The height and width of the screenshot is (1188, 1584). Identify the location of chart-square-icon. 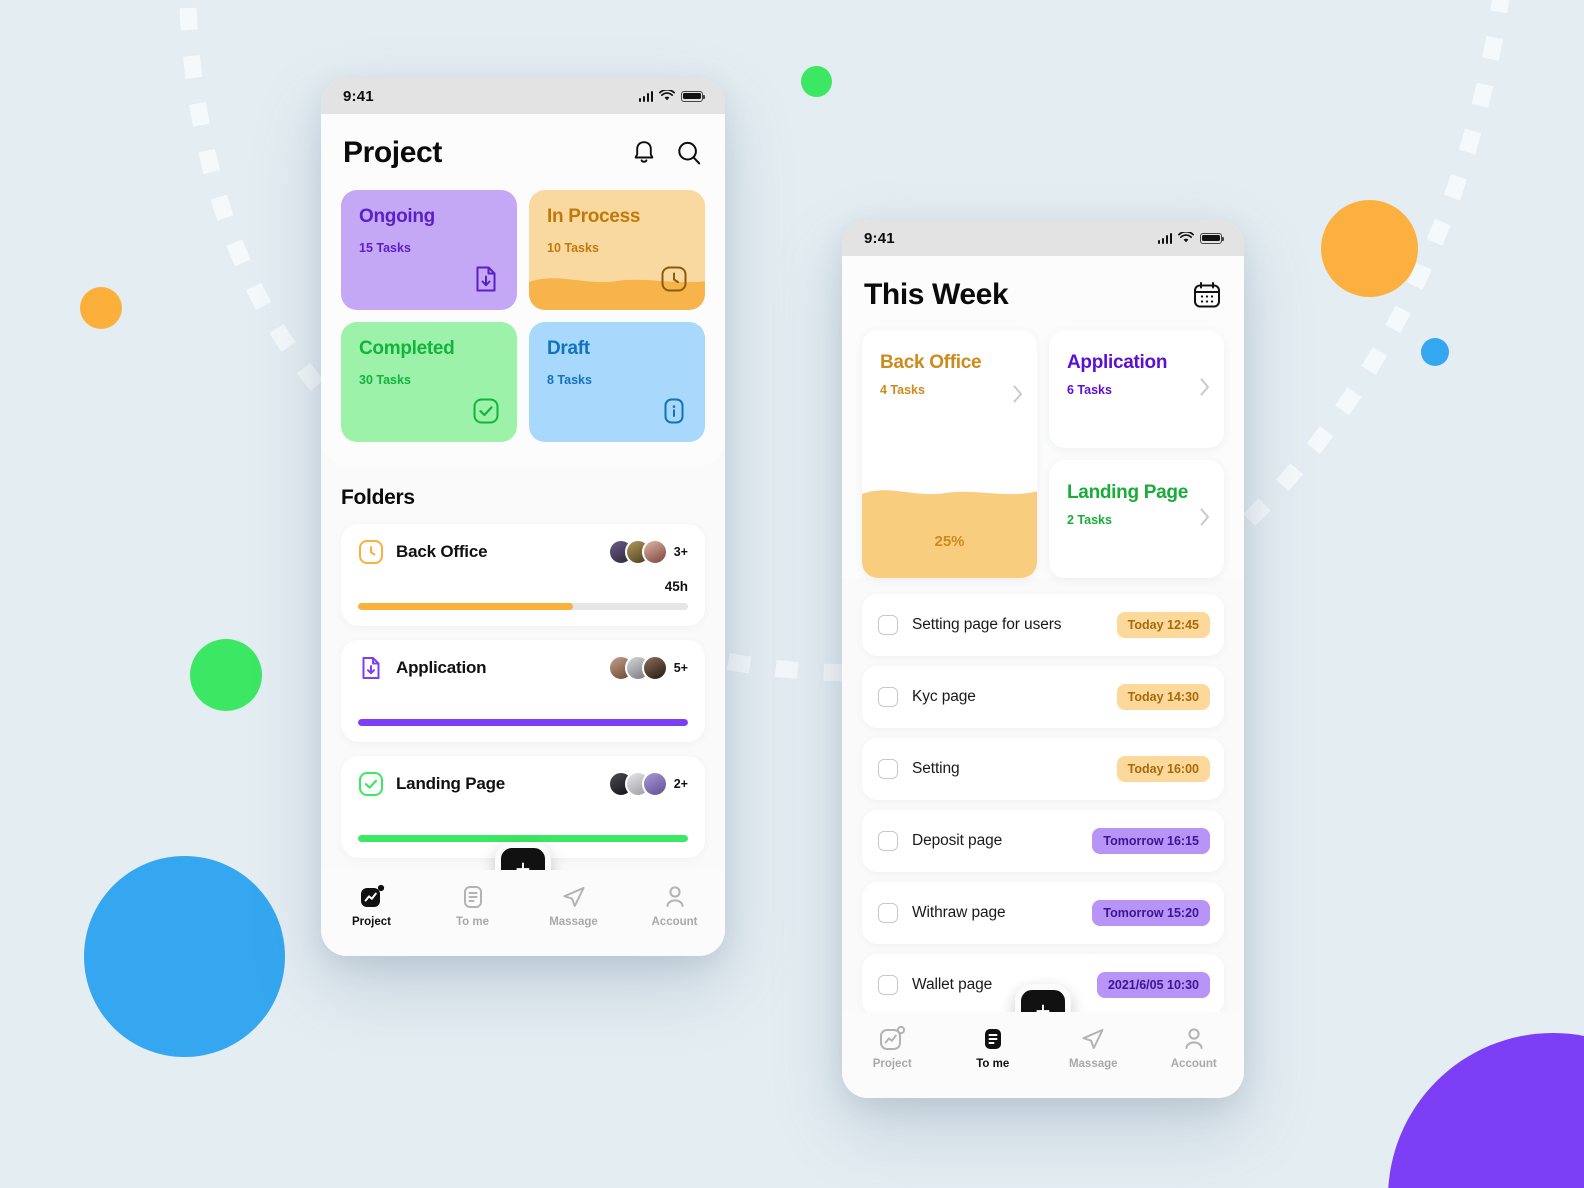
(372, 897).